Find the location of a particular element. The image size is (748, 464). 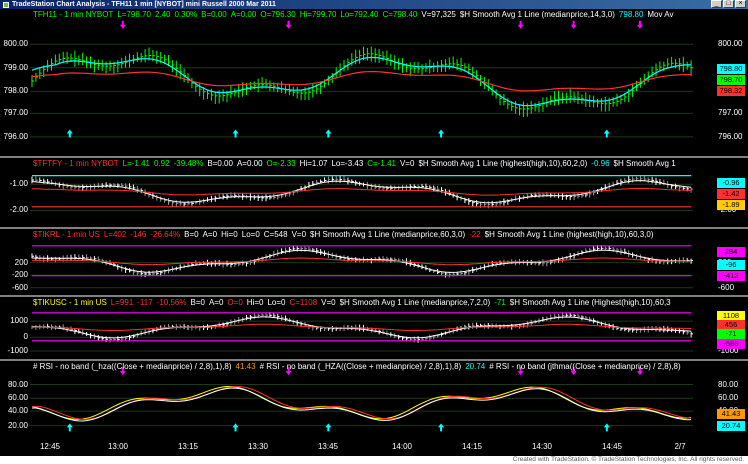

y-tick-label: 60.00 is located at coordinates (728, 398).